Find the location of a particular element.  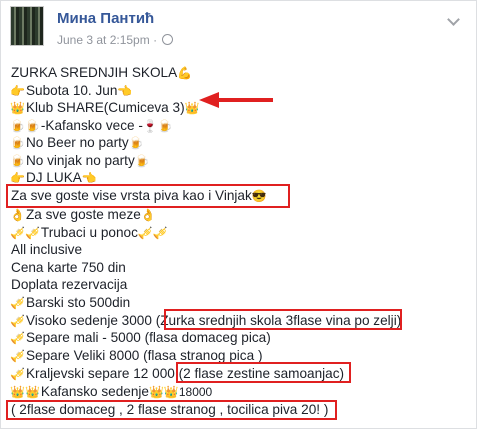

post-line-text: Klub SHARE(Cumiceva 3) is located at coordinates (105, 107).